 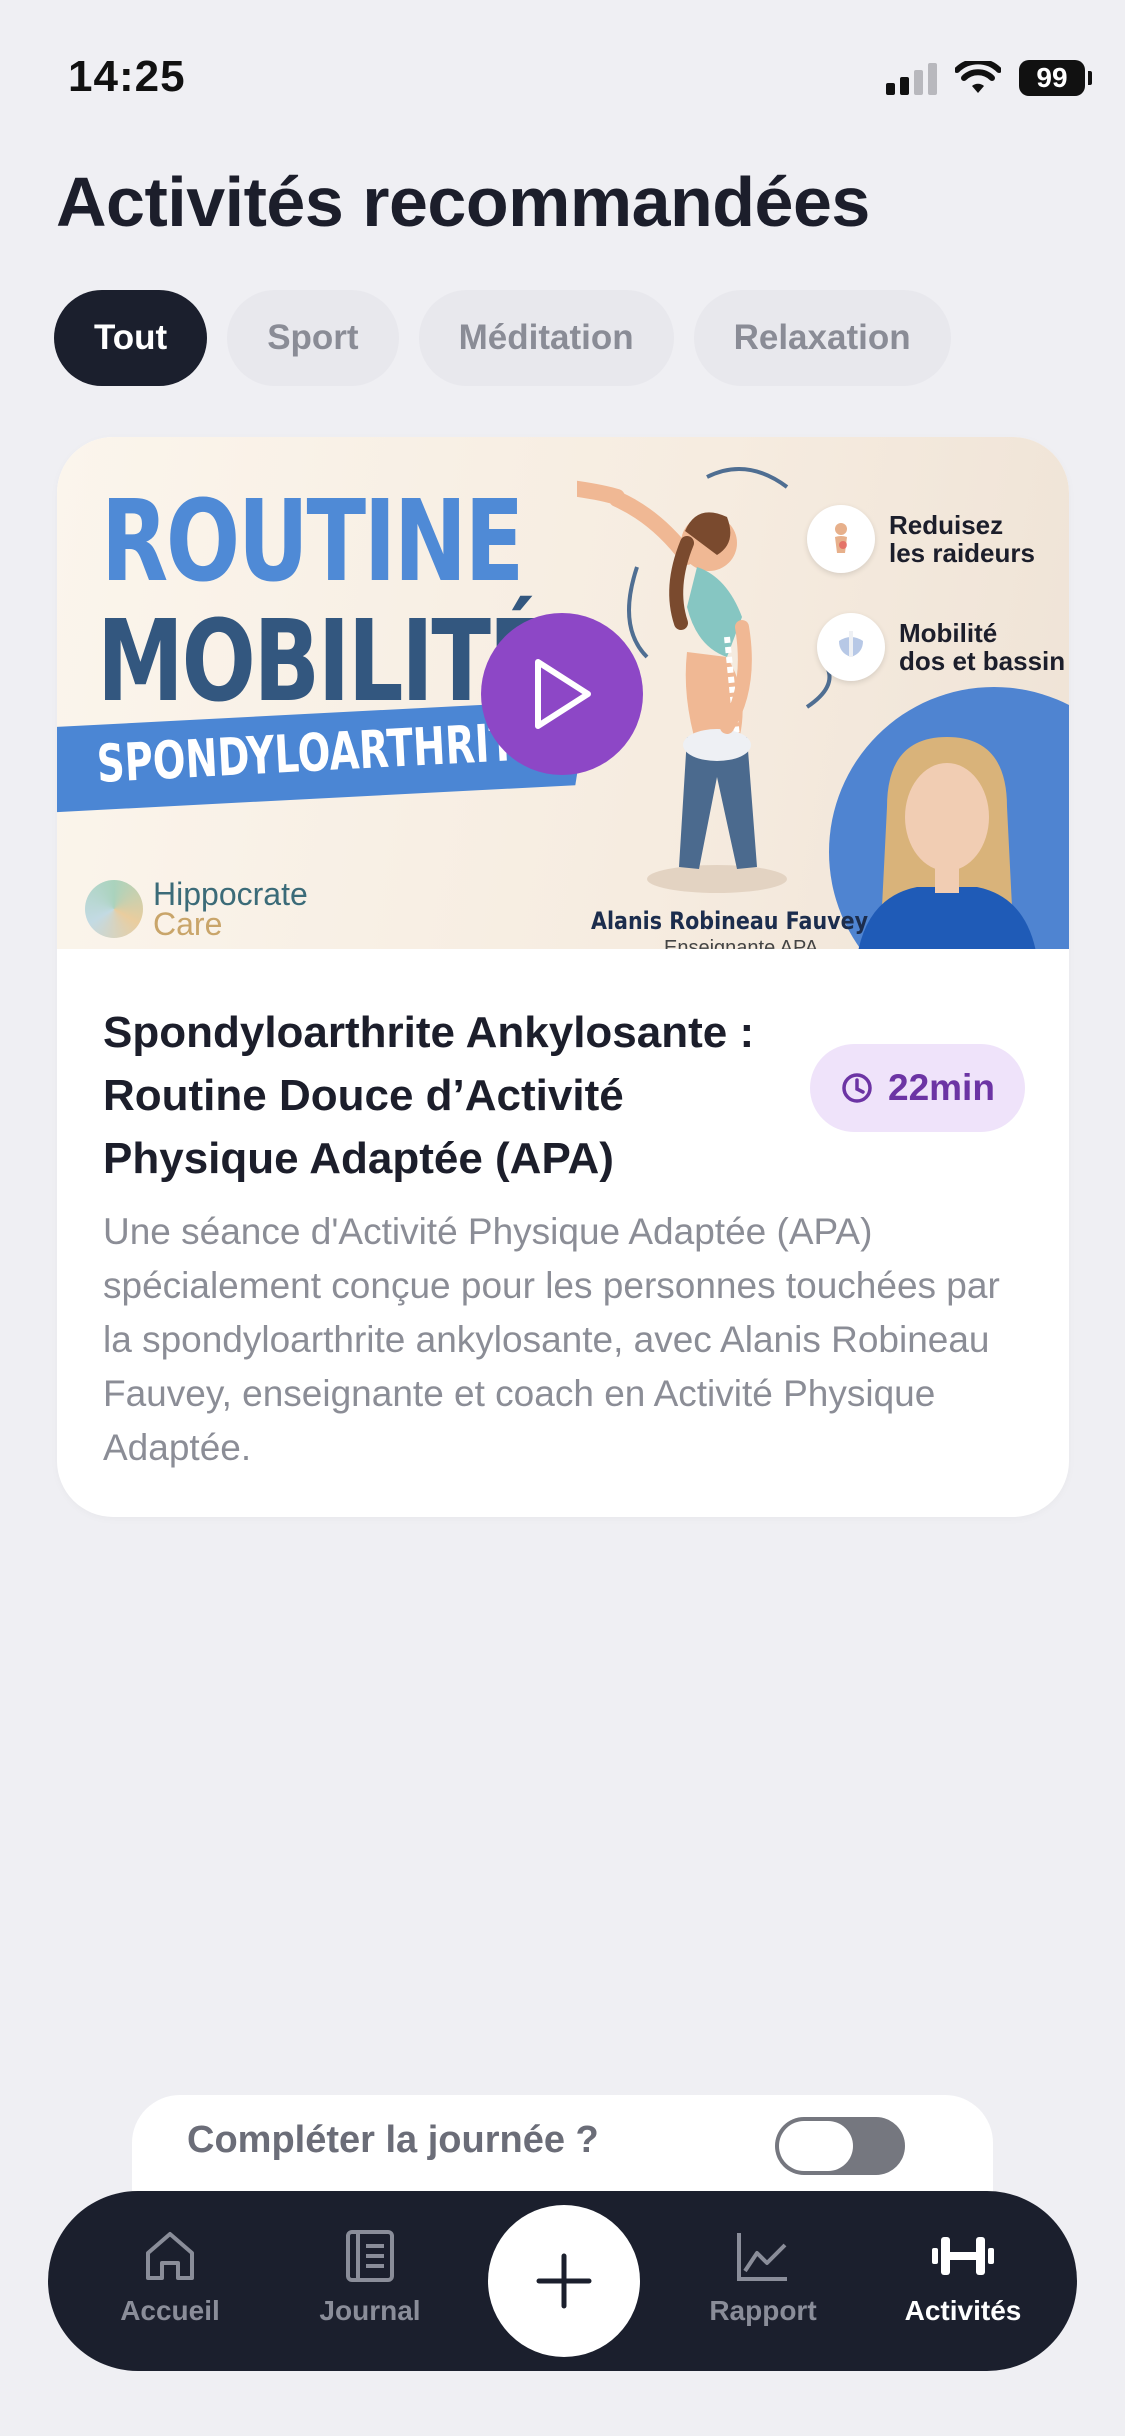 I want to click on duration-text: 22min, so click(x=941, y=1087).